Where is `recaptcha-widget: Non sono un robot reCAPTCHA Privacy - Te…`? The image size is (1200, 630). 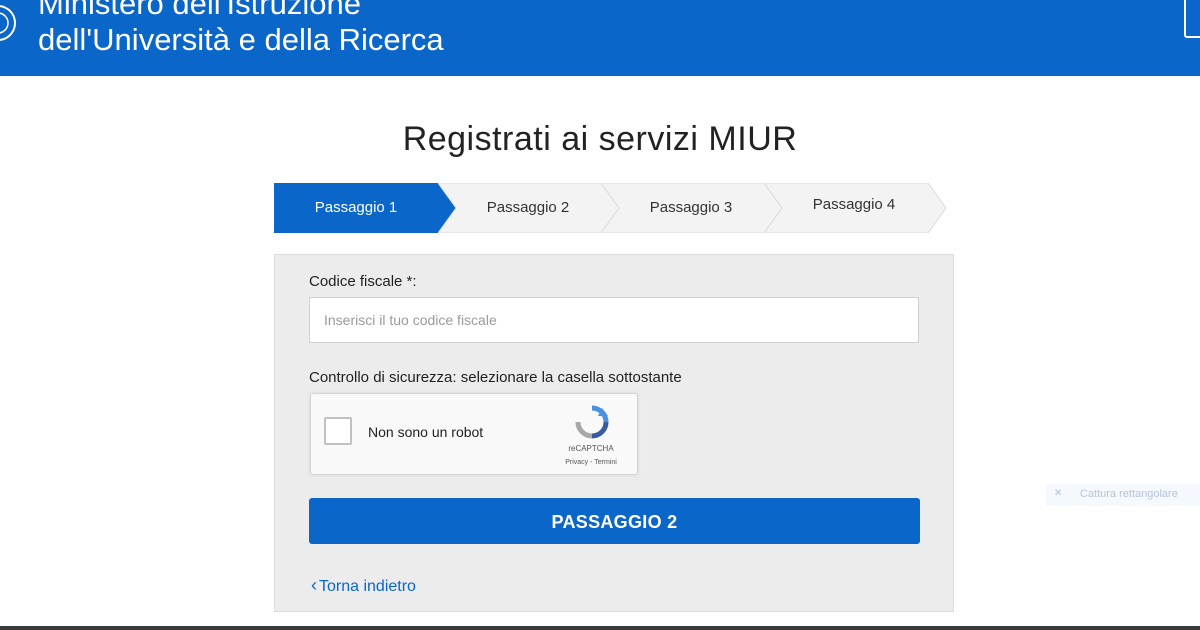 recaptcha-widget: Non sono un robot reCAPTCHA Privacy - Te… is located at coordinates (474, 434).